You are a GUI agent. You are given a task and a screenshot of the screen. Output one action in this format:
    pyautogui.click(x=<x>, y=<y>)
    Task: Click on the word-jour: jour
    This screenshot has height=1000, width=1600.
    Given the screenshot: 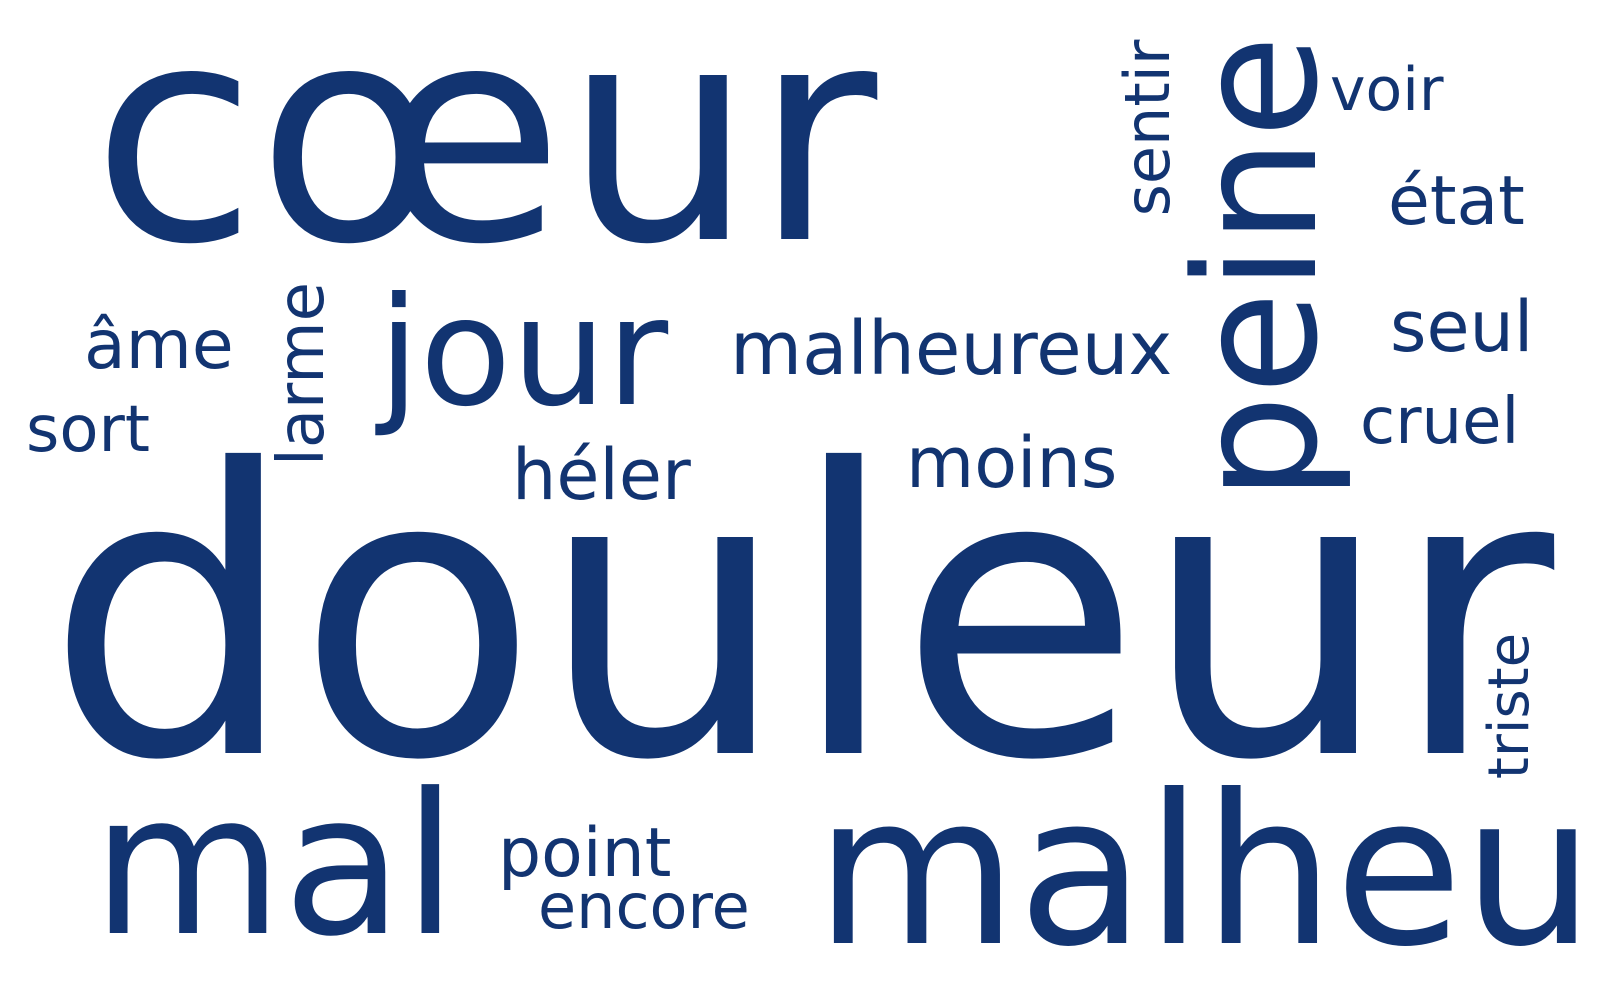 What is the action you would take?
    pyautogui.click(x=523, y=353)
    